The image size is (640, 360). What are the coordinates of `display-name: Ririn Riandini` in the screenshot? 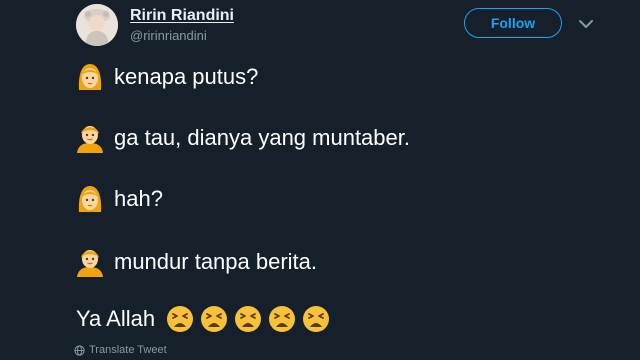 It's located at (182, 16).